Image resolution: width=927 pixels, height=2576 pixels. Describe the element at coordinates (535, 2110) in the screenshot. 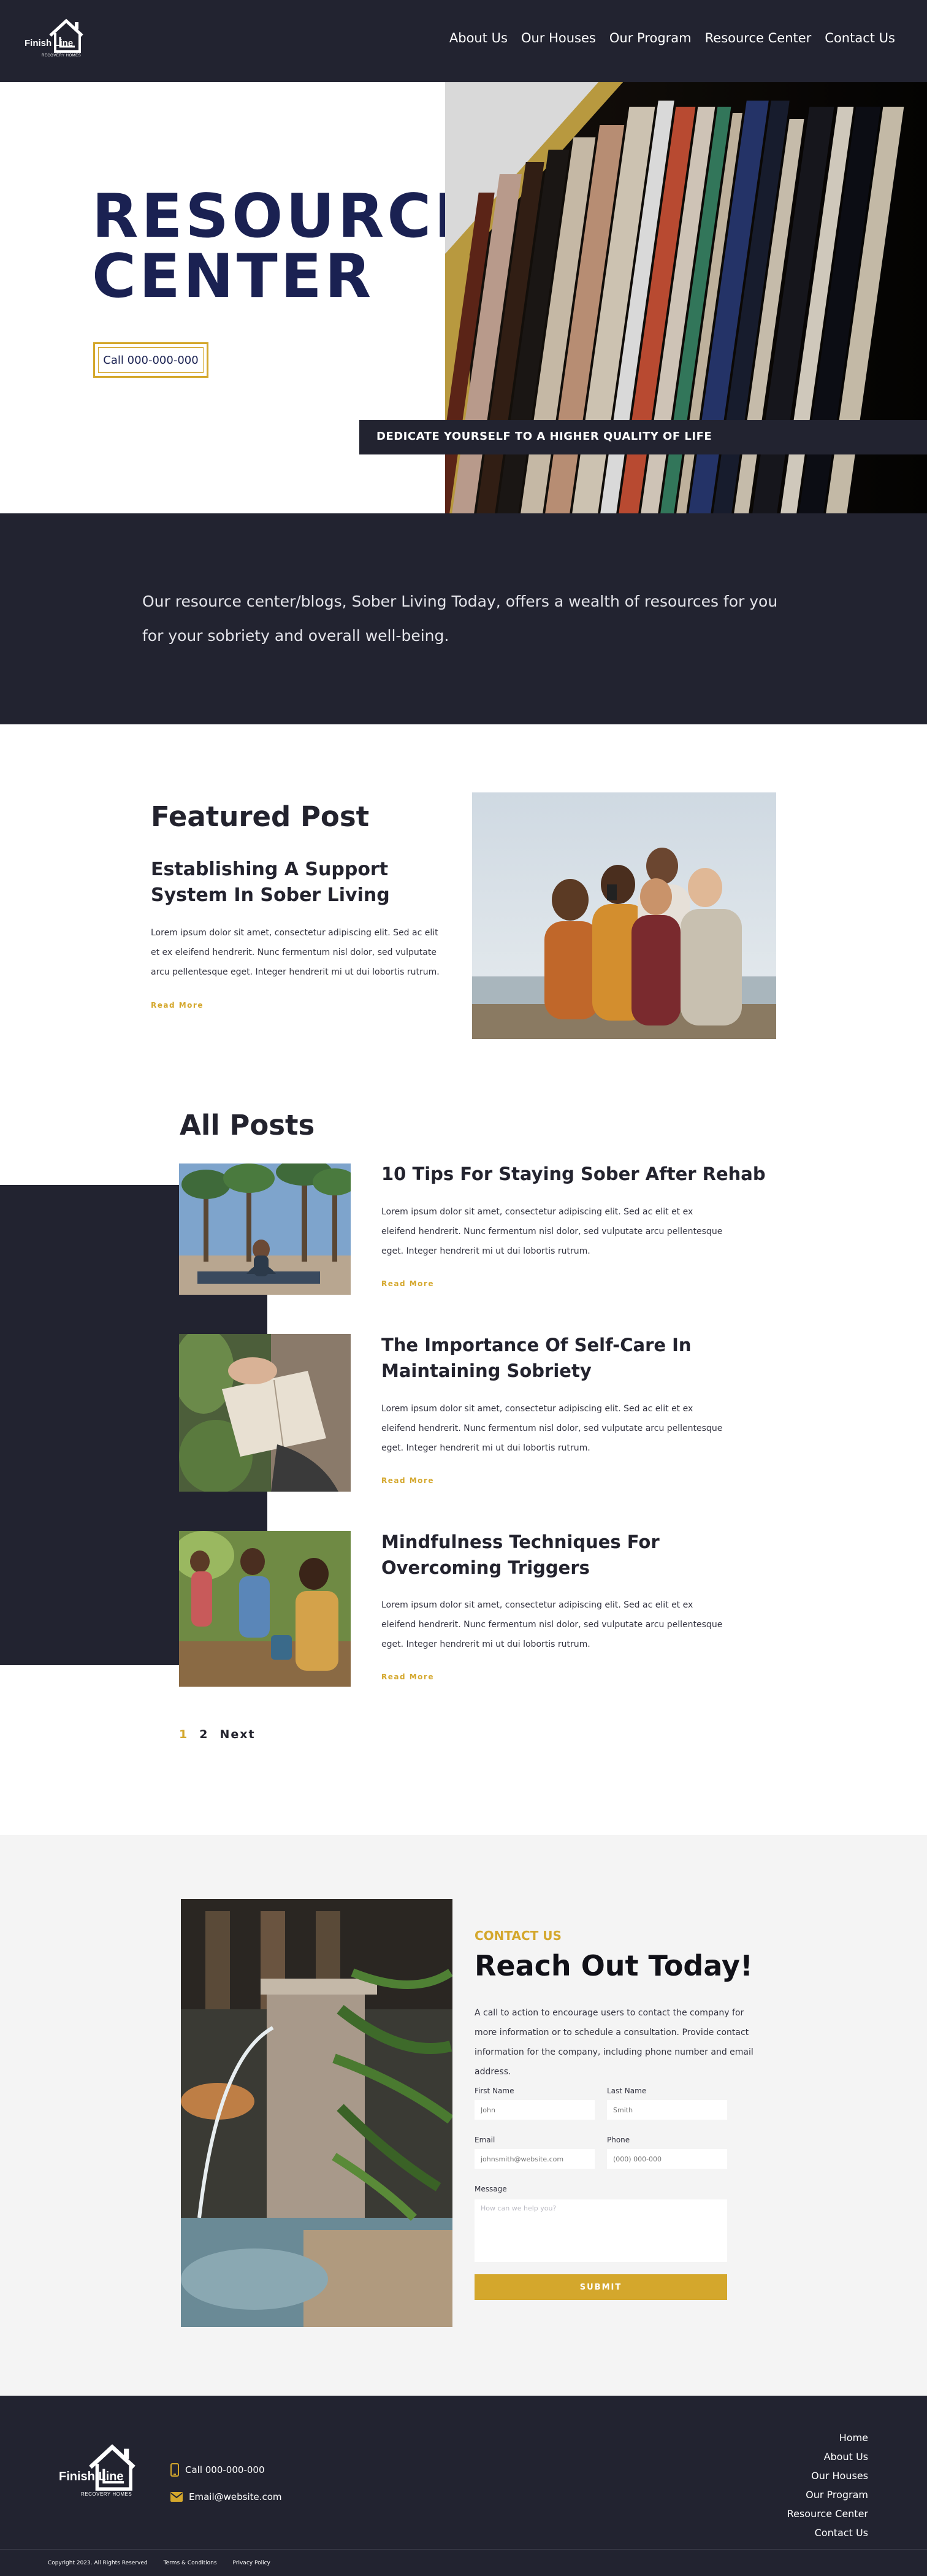

I see `first-name-input` at that location.